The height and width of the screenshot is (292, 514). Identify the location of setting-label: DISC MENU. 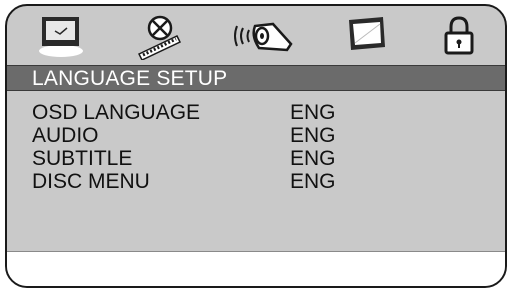
(91, 181).